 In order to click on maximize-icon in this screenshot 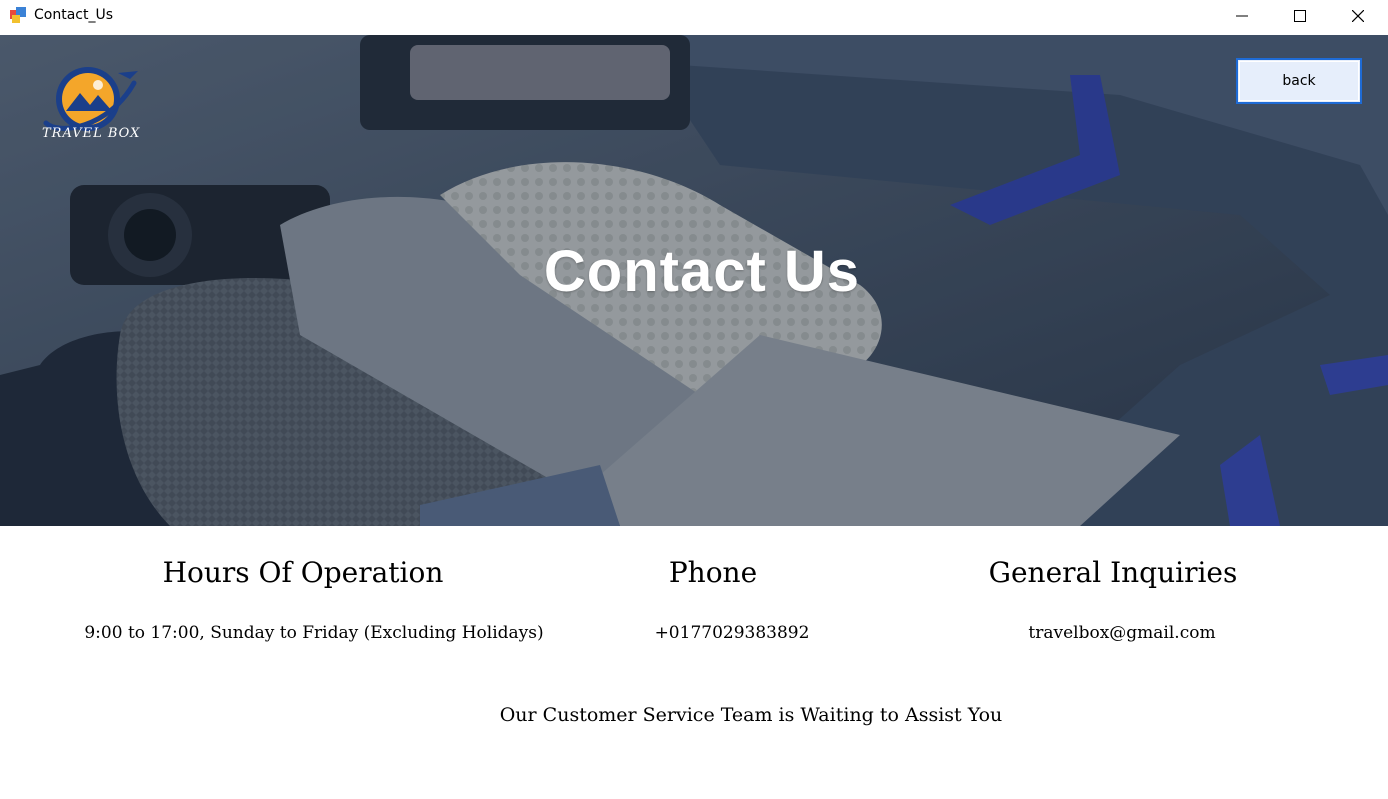, I will do `click(1300, 16)`.